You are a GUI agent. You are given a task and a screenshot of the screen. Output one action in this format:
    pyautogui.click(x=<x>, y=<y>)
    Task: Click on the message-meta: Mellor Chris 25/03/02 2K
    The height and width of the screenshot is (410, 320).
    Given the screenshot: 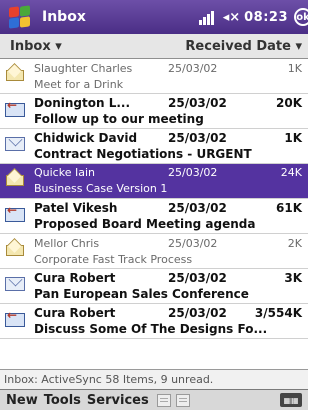 What is the action you would take?
    pyautogui.click(x=168, y=244)
    